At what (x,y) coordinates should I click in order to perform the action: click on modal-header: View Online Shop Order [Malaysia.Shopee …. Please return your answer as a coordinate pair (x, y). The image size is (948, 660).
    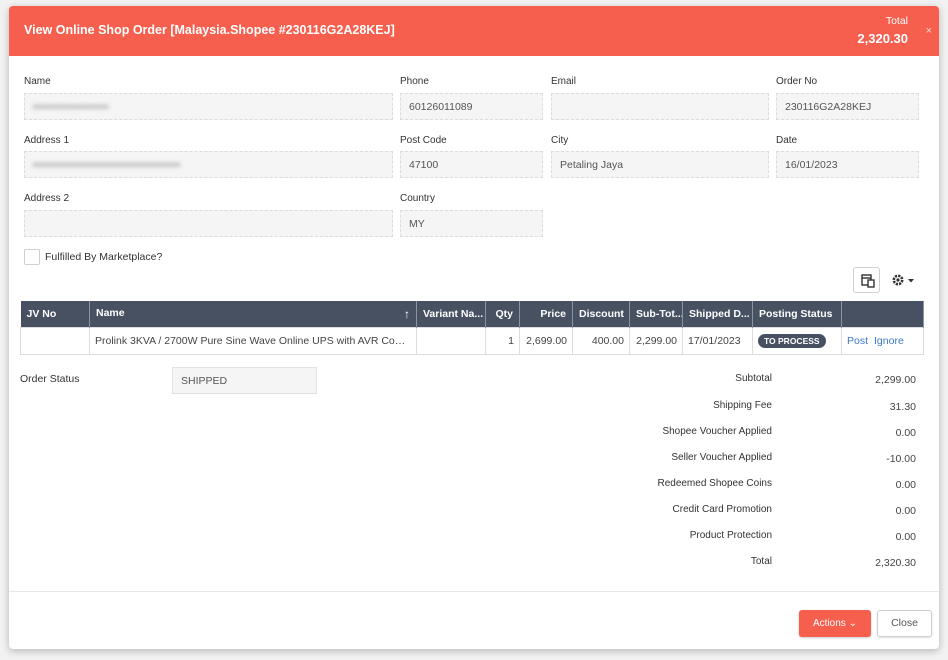
    Looking at the image, I should click on (474, 31).